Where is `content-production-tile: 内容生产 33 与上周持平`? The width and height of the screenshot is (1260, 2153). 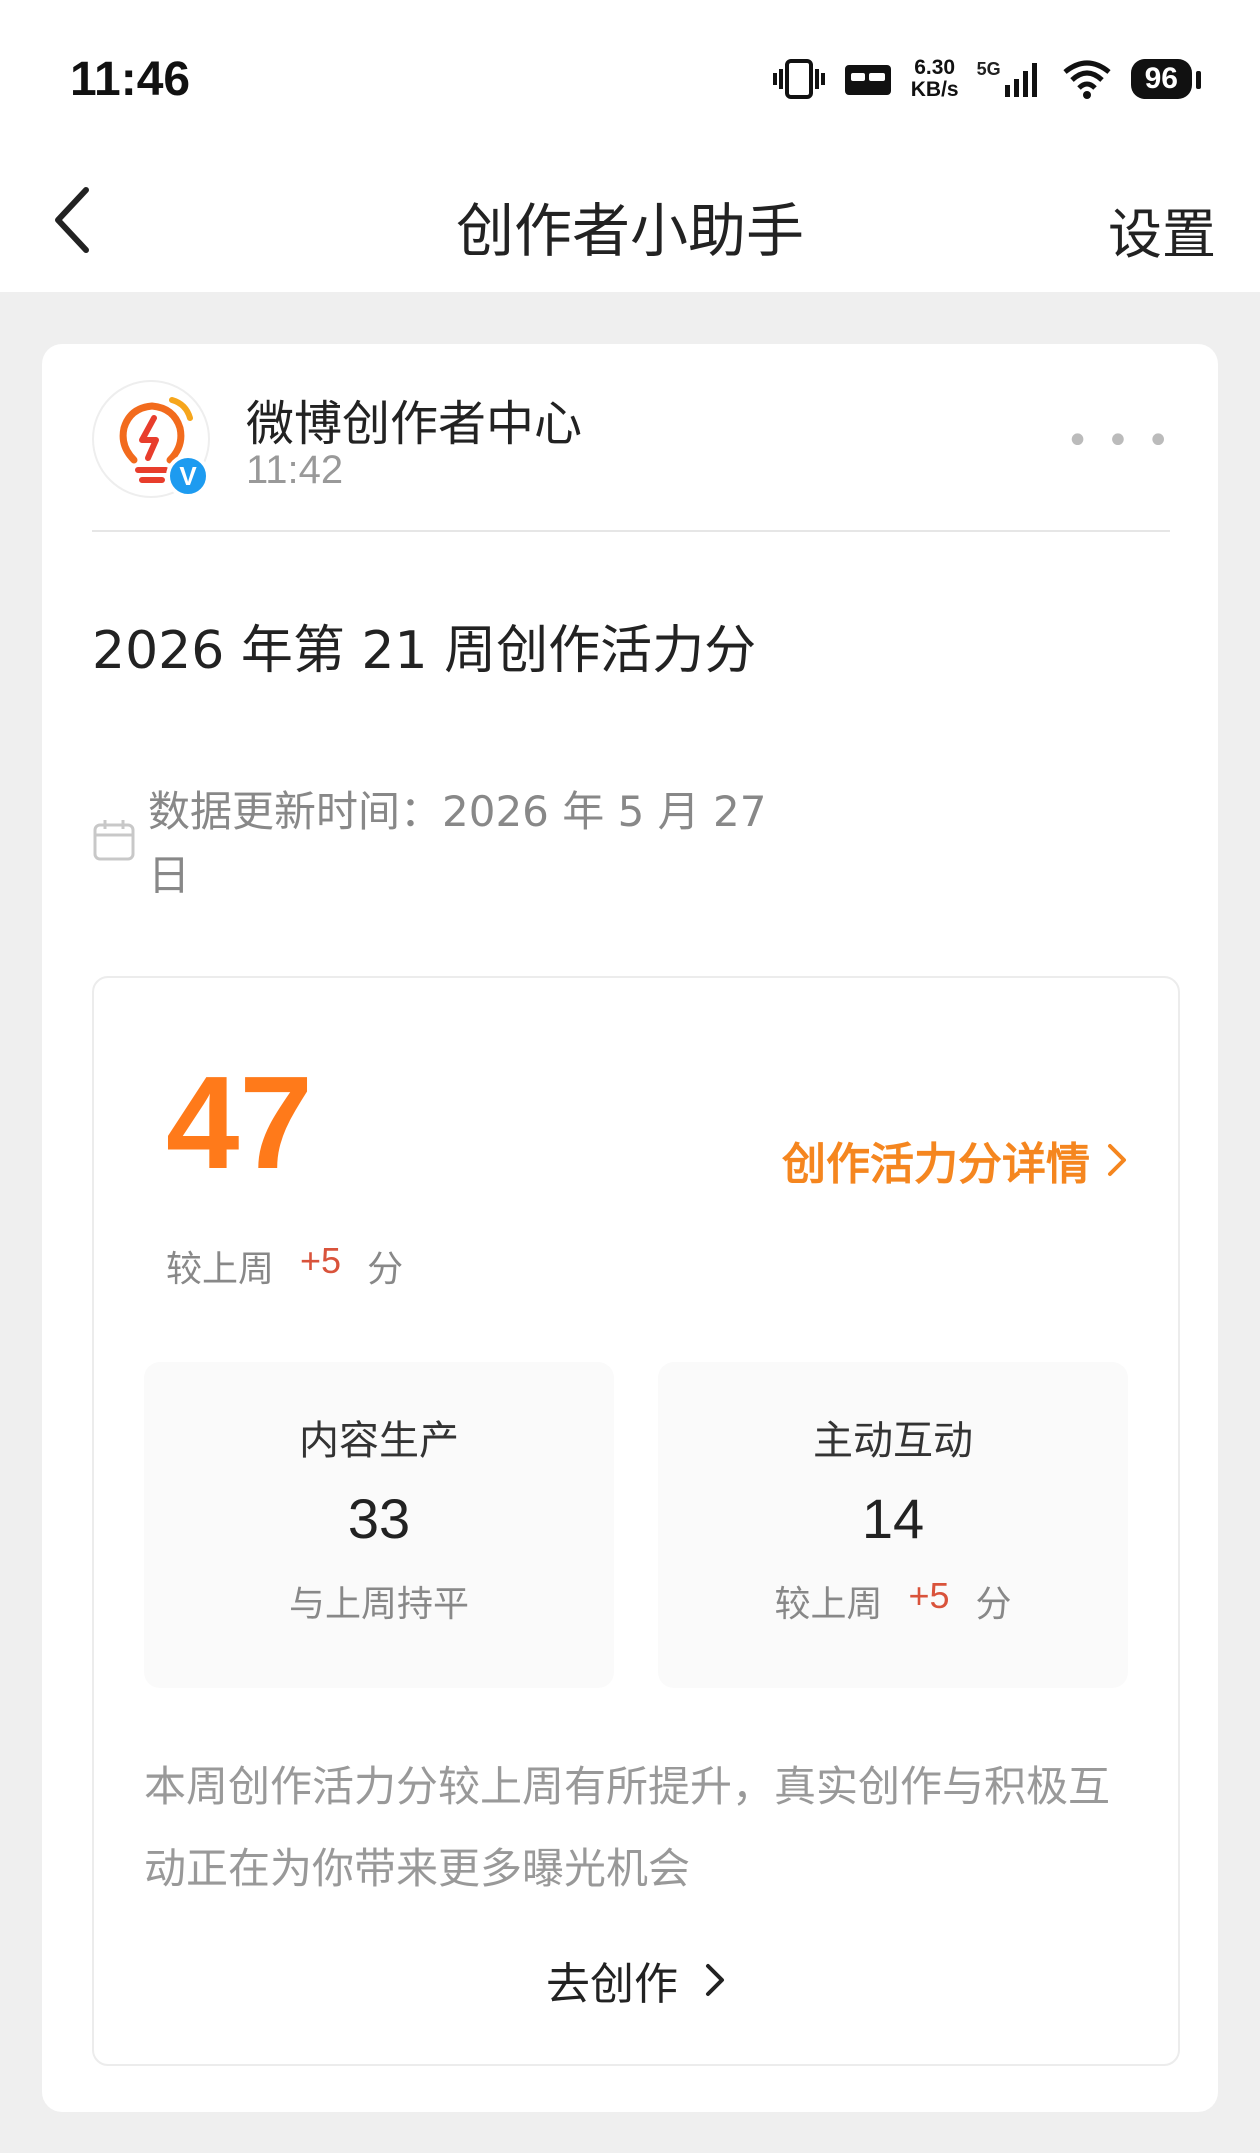
content-production-tile: 内容生产 33 与上周持平 is located at coordinates (379, 1525).